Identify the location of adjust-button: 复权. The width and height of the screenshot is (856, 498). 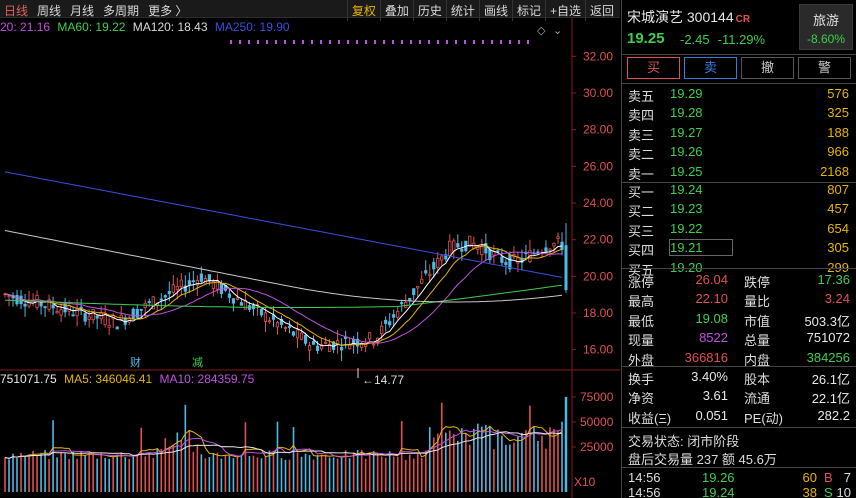
(363, 10).